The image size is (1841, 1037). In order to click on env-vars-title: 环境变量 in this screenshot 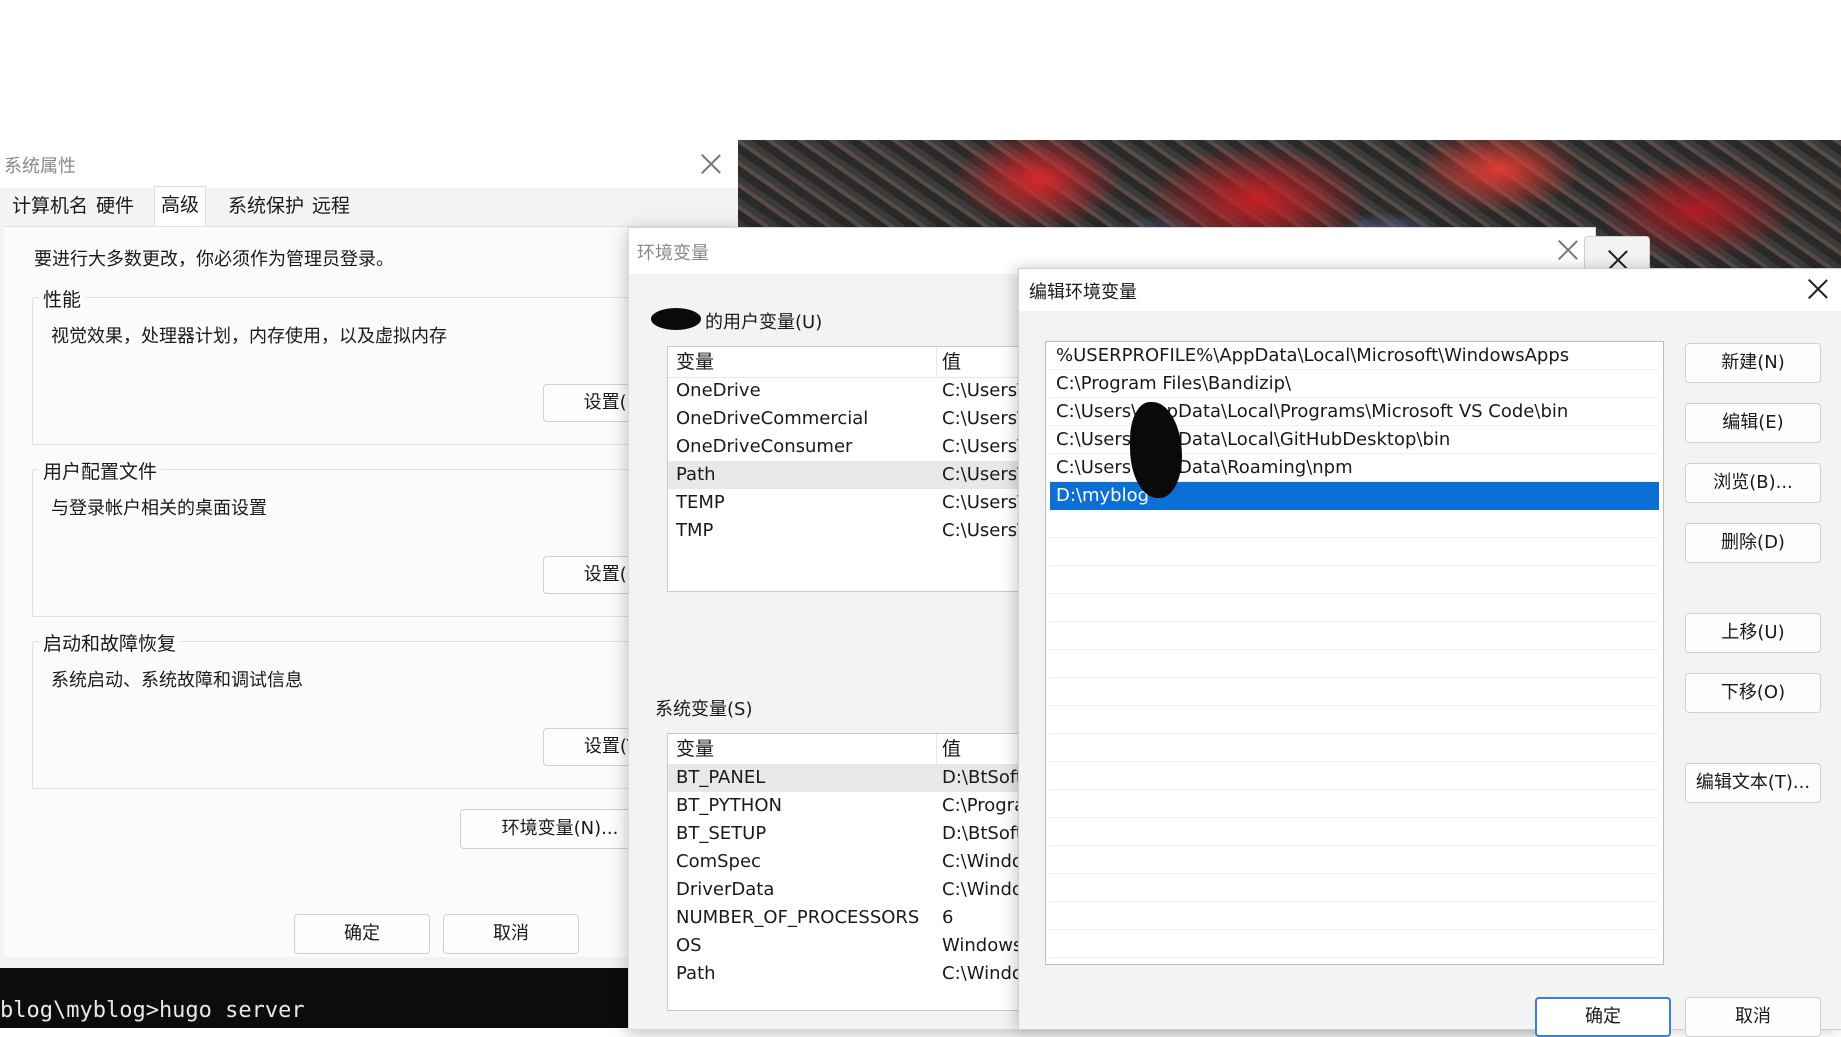, I will do `click(673, 253)`.